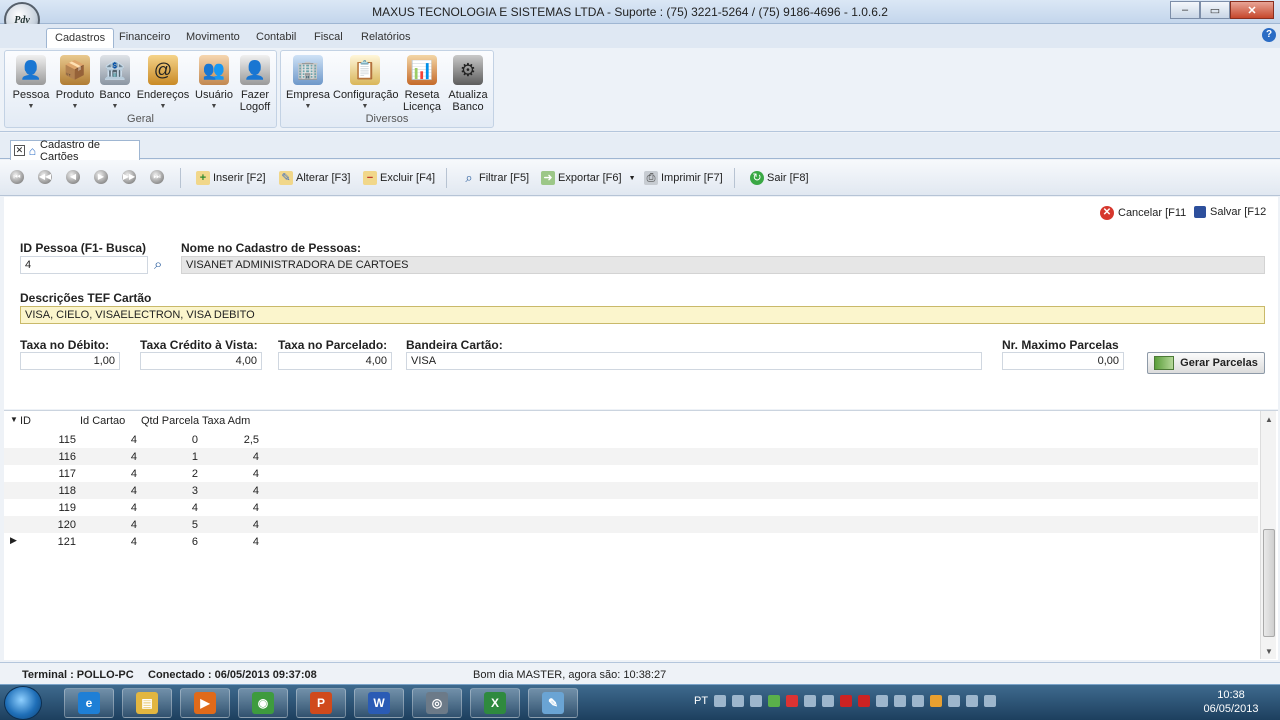  I want to click on taxa-debito-input: 1,00, so click(70, 361).